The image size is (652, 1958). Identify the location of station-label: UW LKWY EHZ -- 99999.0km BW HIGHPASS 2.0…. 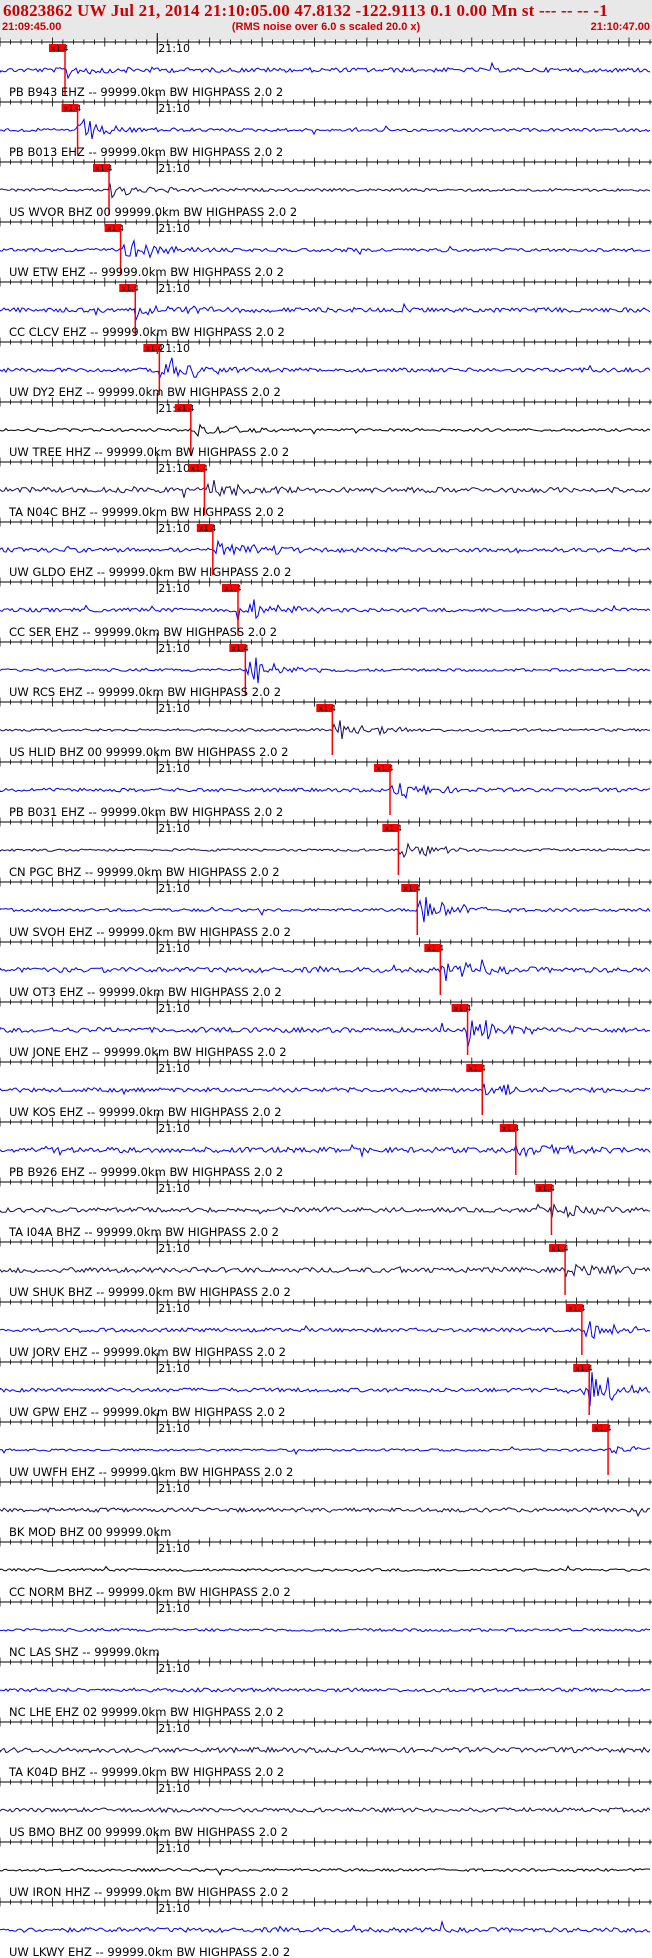
(149, 1951).